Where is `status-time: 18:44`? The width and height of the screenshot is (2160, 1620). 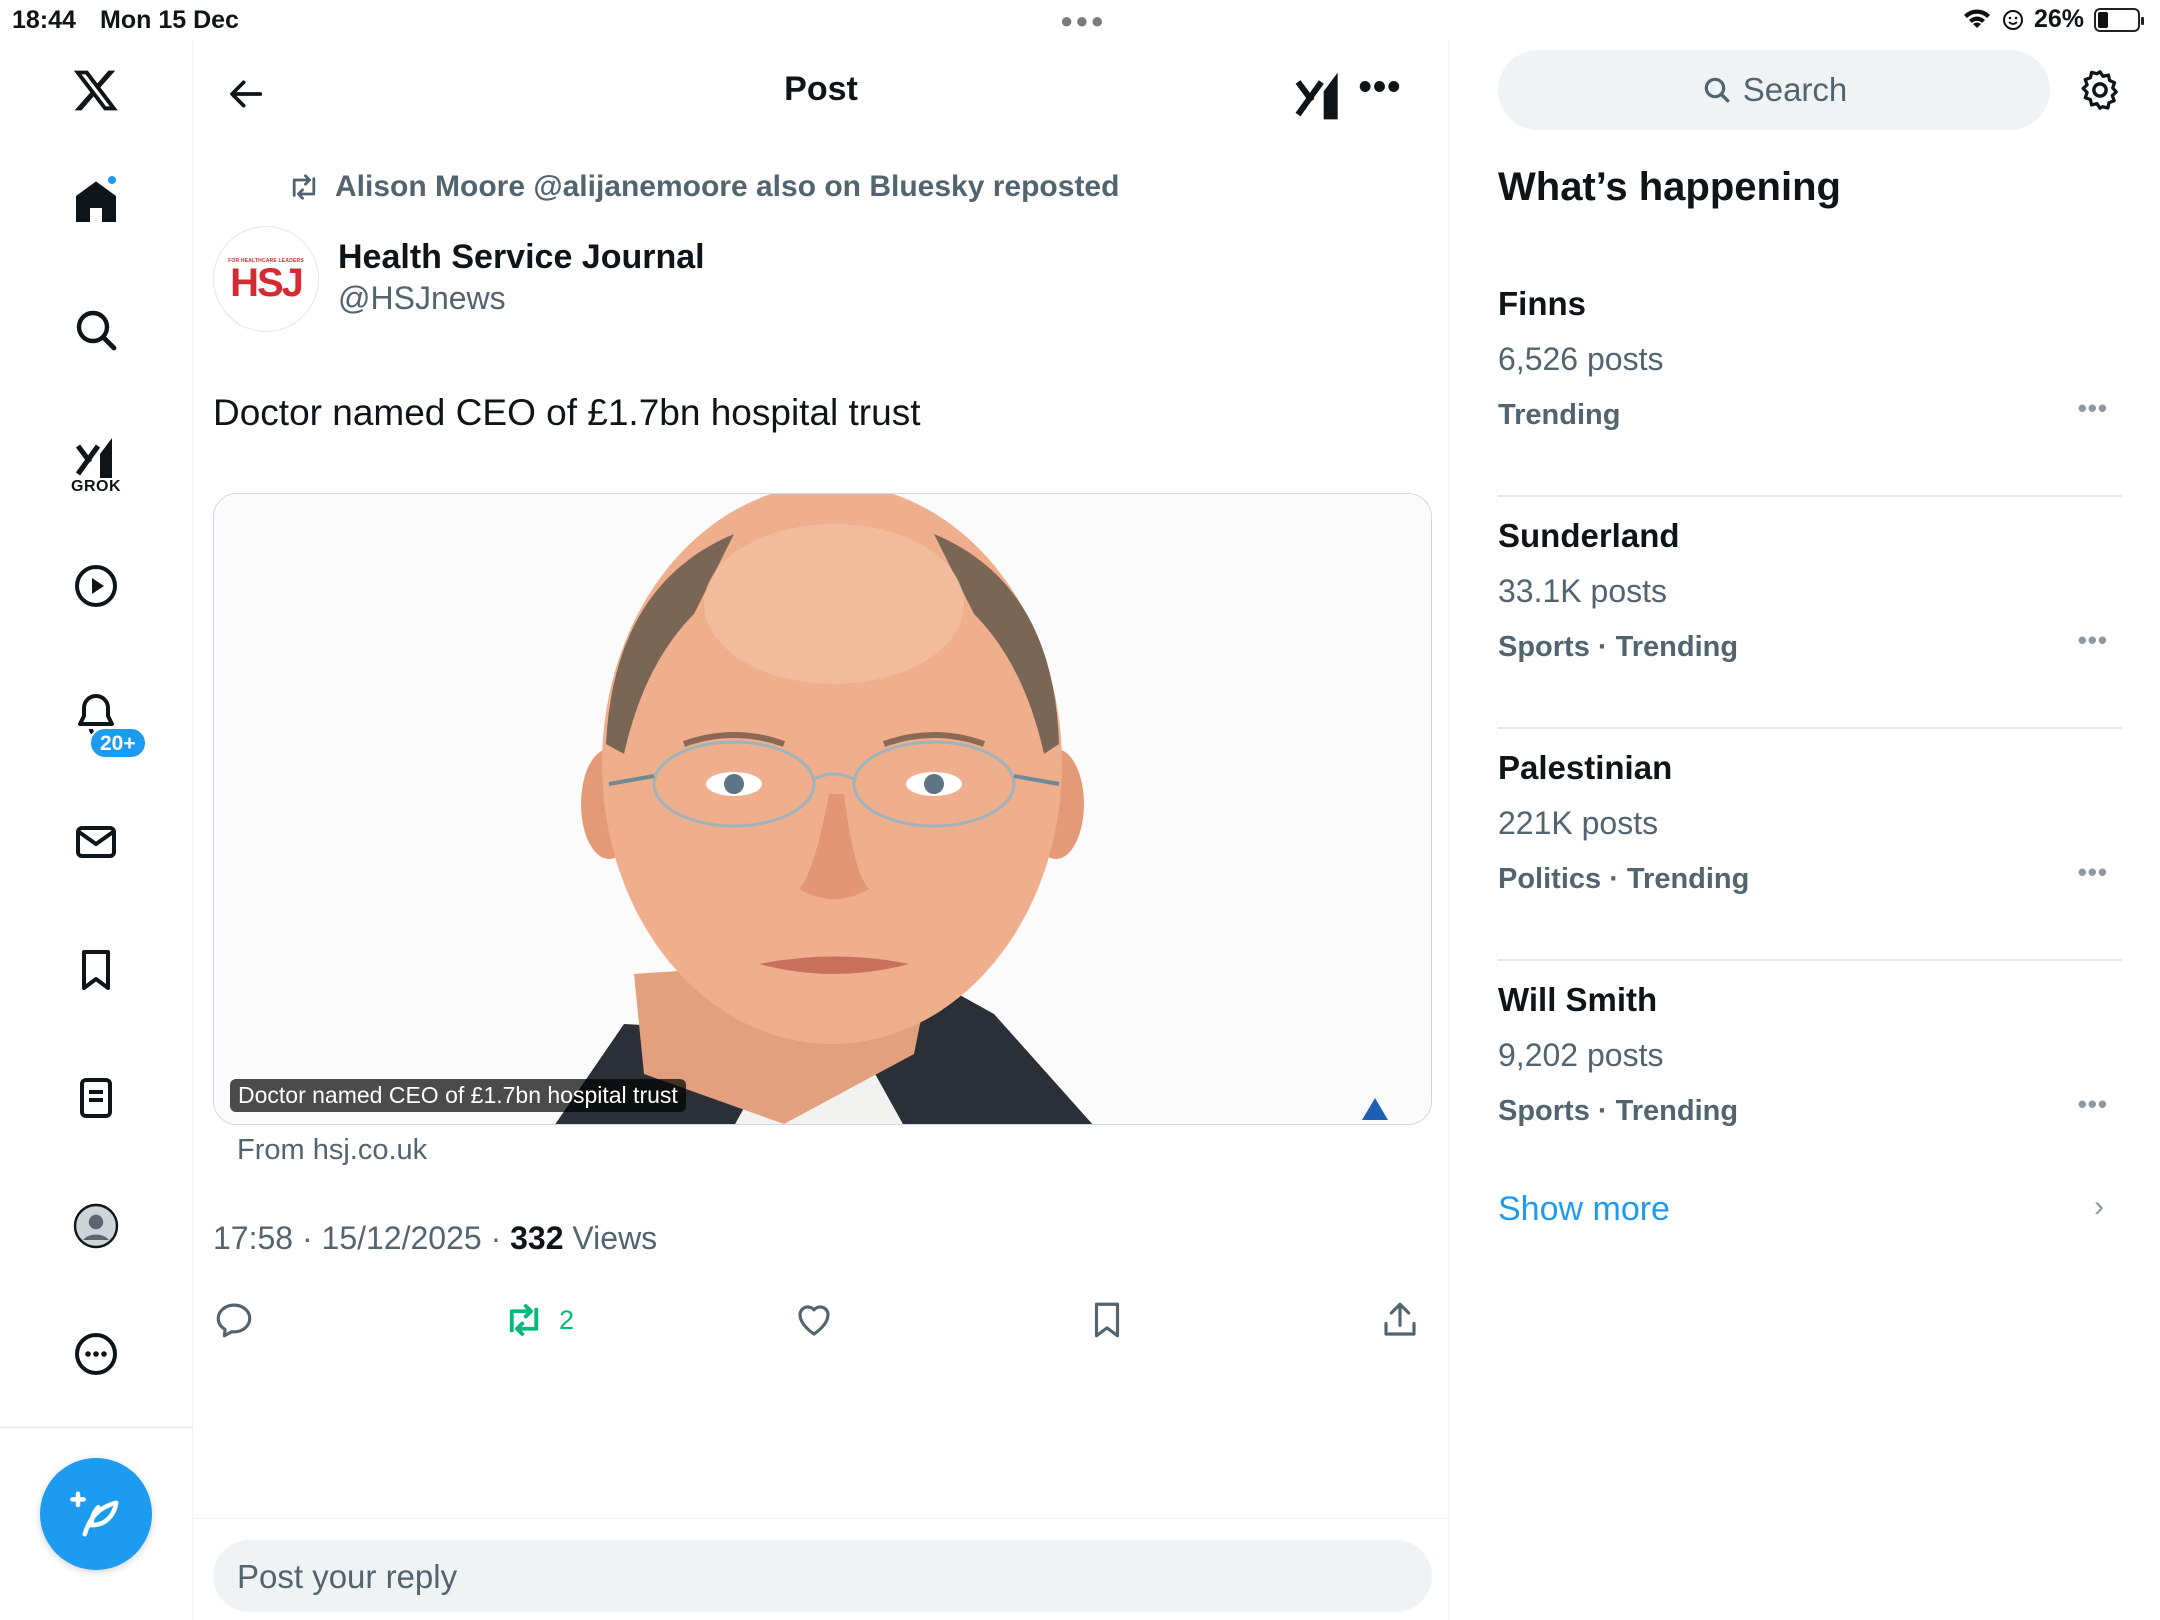 status-time: 18:44 is located at coordinates (44, 20).